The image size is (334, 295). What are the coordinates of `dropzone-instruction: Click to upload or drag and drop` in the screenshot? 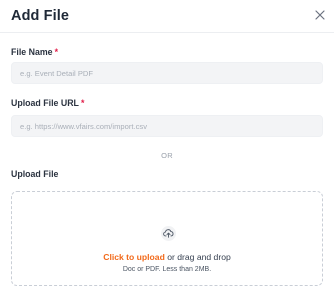 It's located at (167, 257).